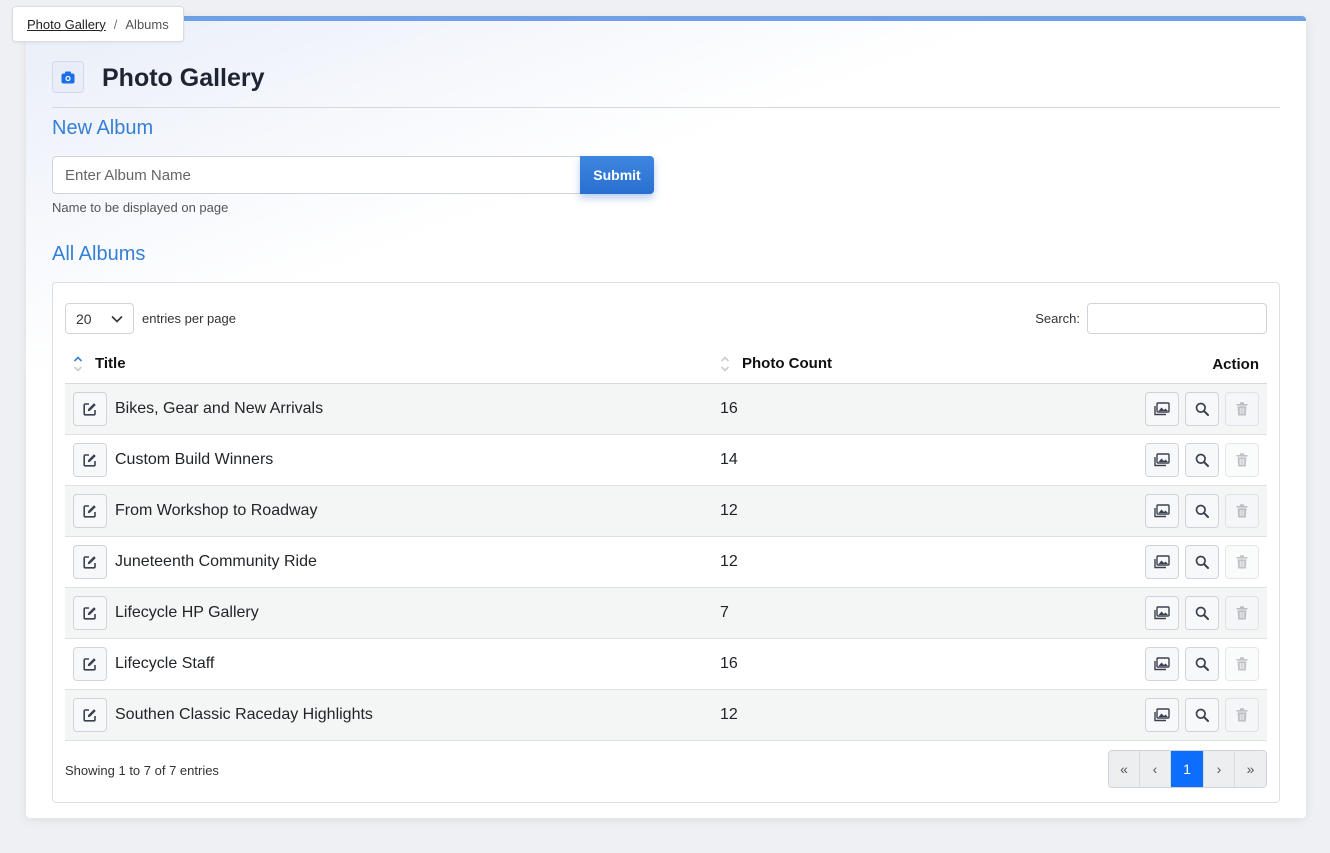 The width and height of the screenshot is (1330, 853). What do you see at coordinates (1219, 769) in the screenshot?
I see `page-next-button: ›` at bounding box center [1219, 769].